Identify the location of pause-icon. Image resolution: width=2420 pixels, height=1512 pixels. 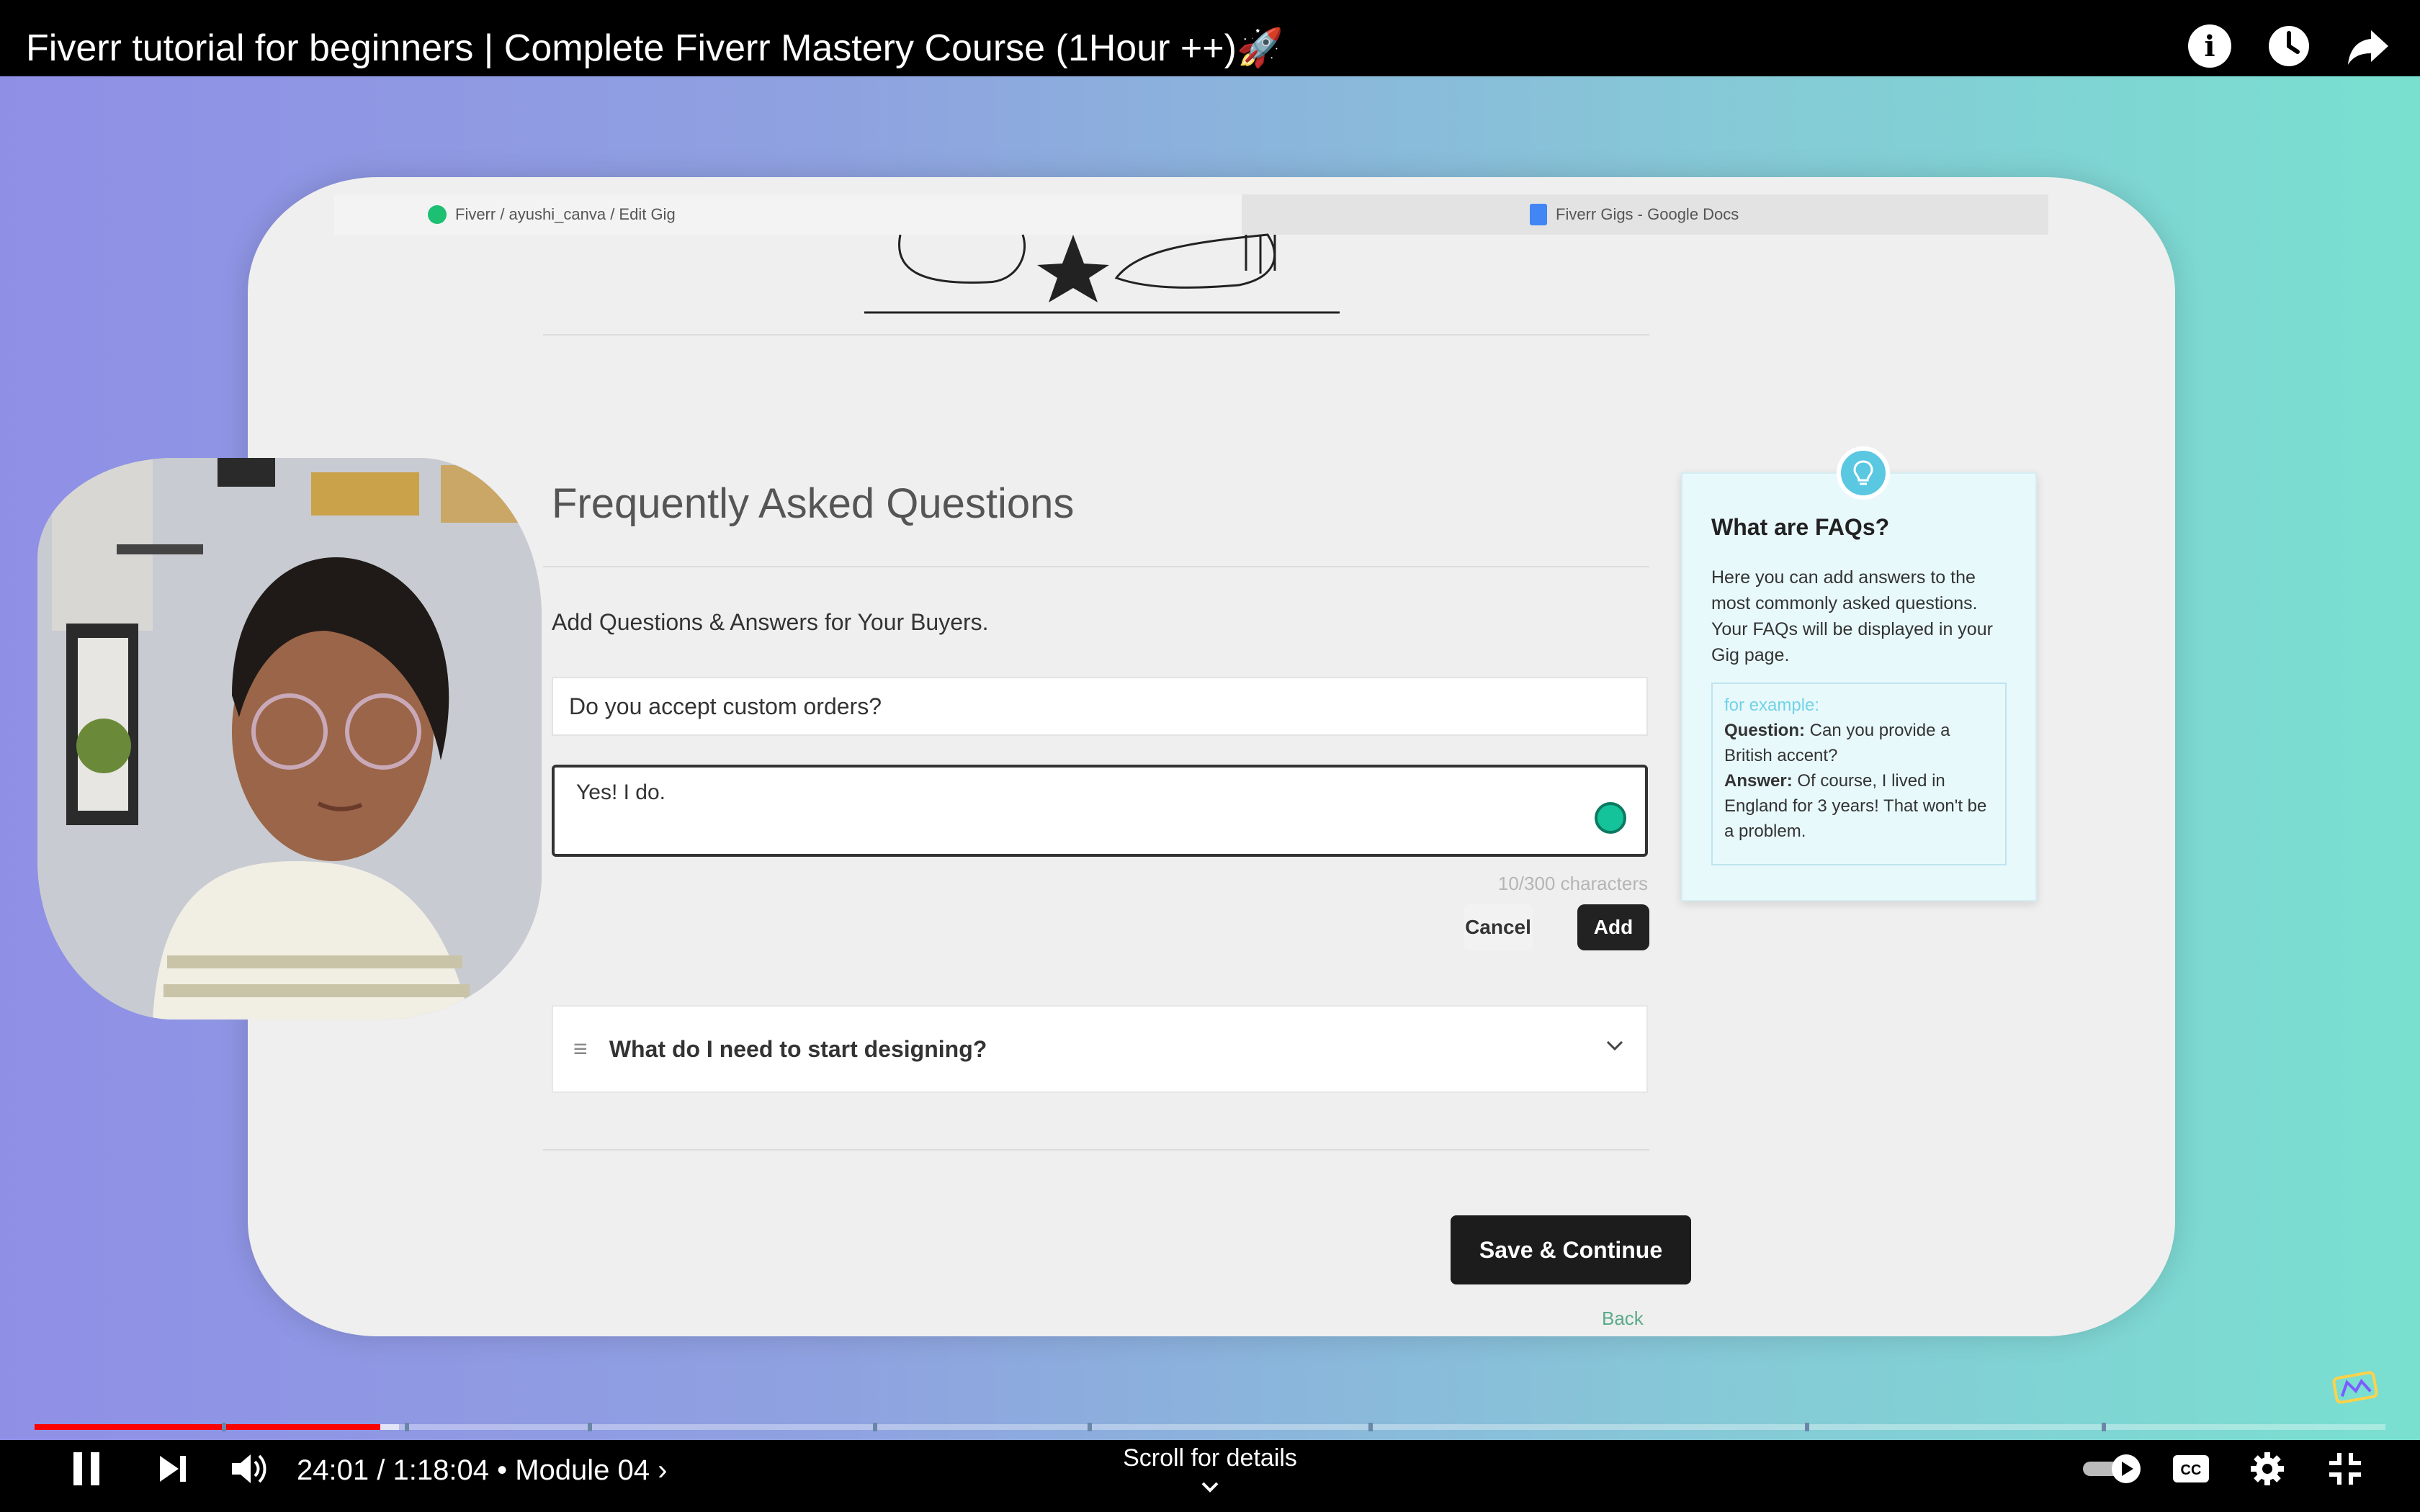
(86, 1469).